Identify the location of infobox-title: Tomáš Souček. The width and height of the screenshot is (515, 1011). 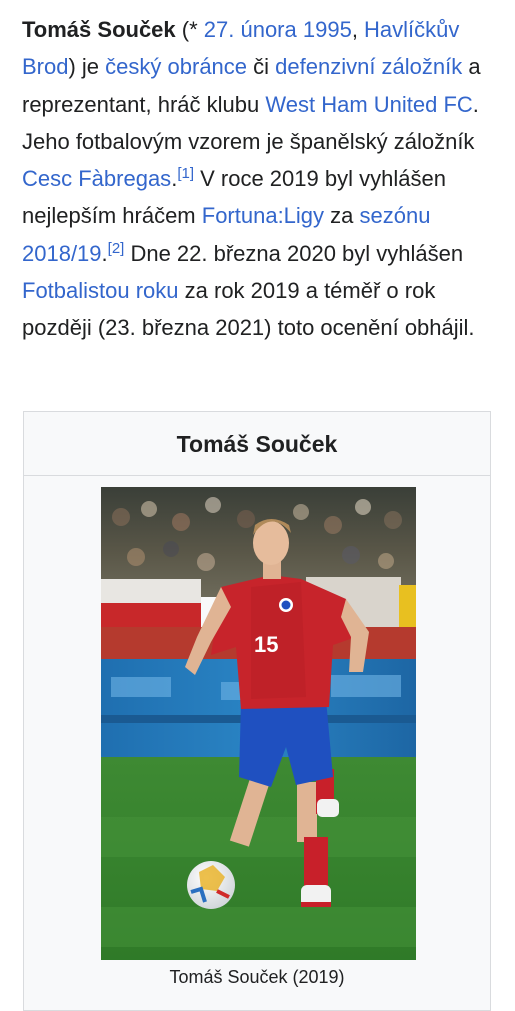
(257, 444).